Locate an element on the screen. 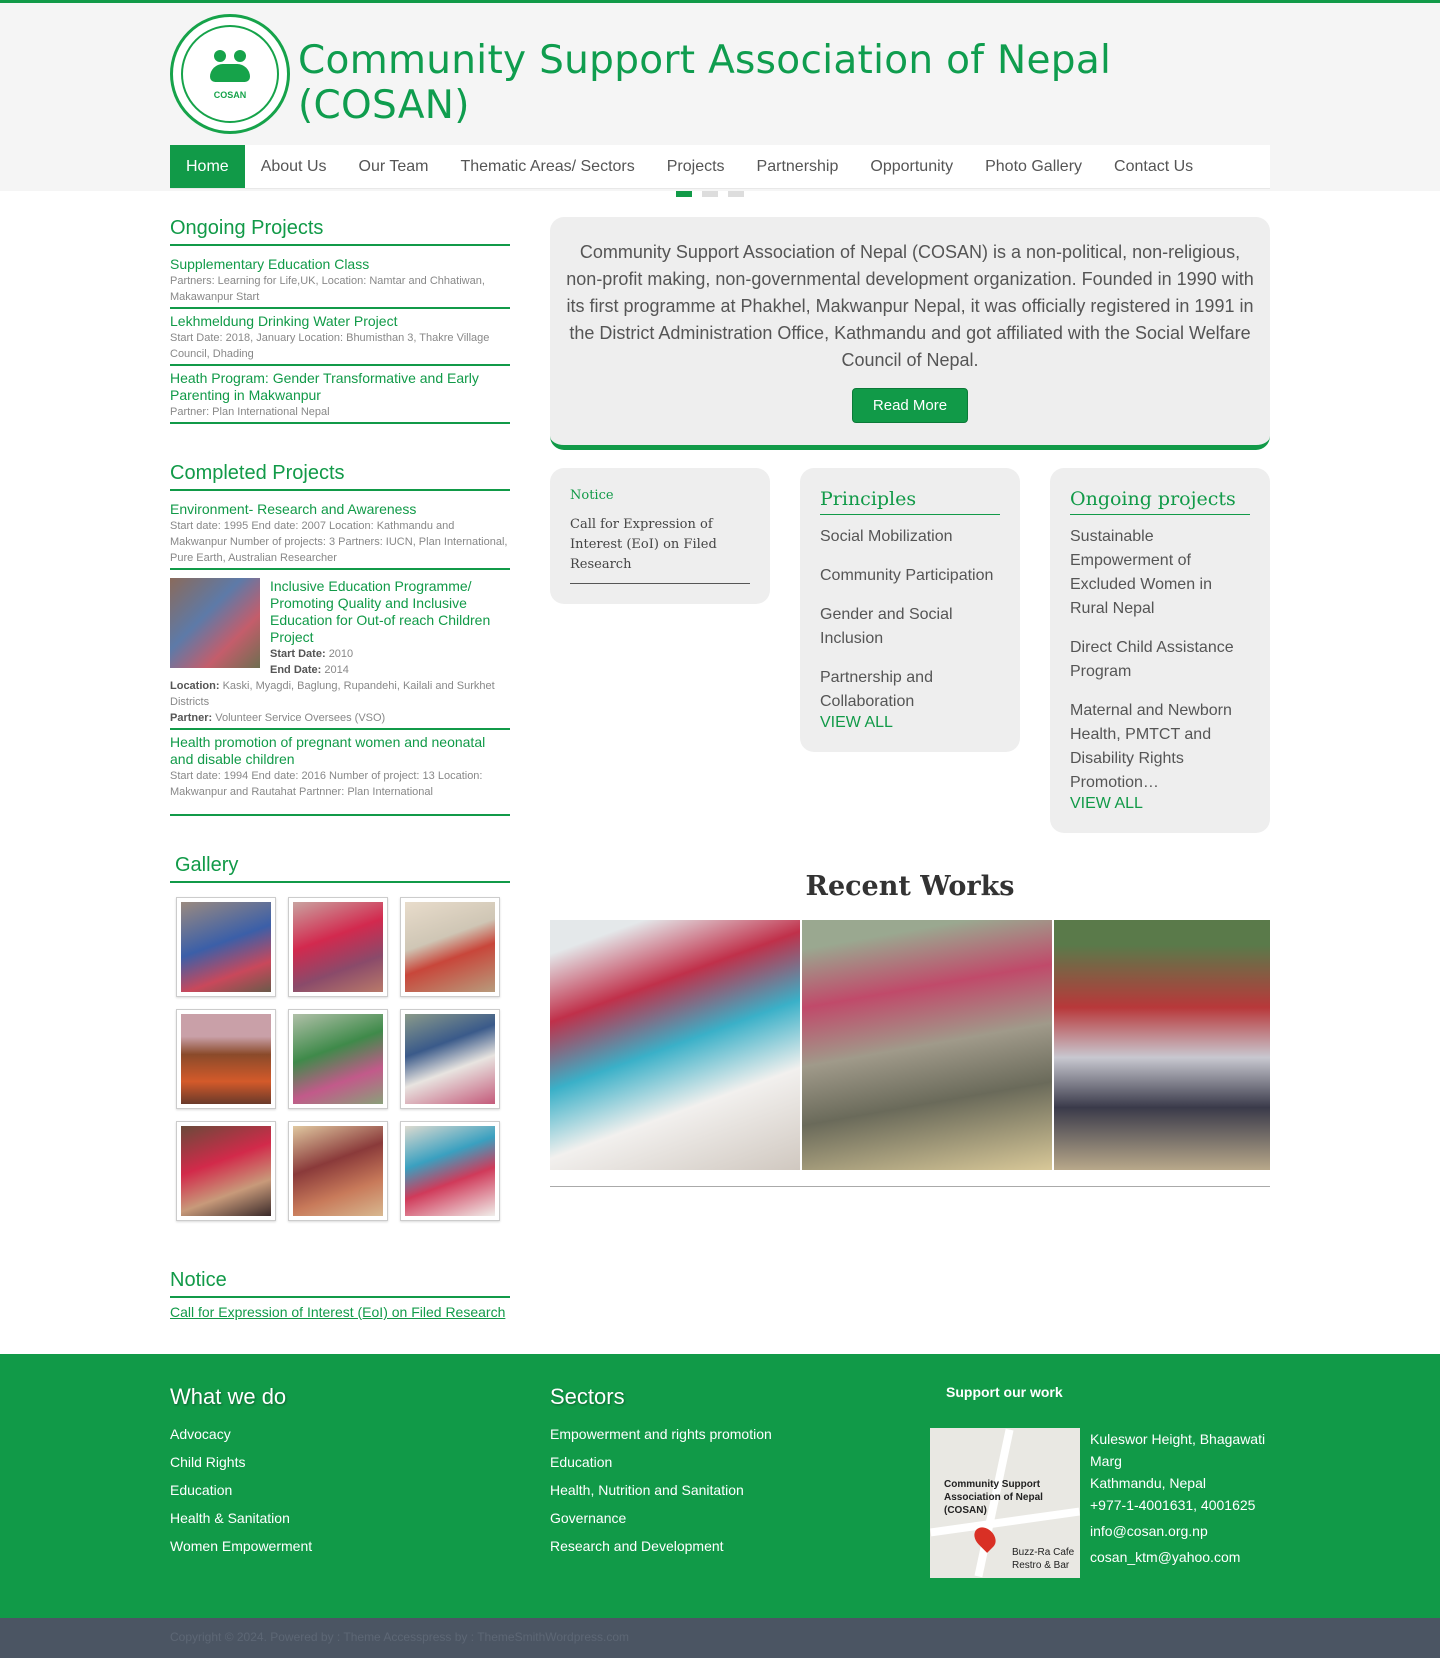 The height and width of the screenshot is (1658, 1440). gallery-grid is located at coordinates (340, 1055).